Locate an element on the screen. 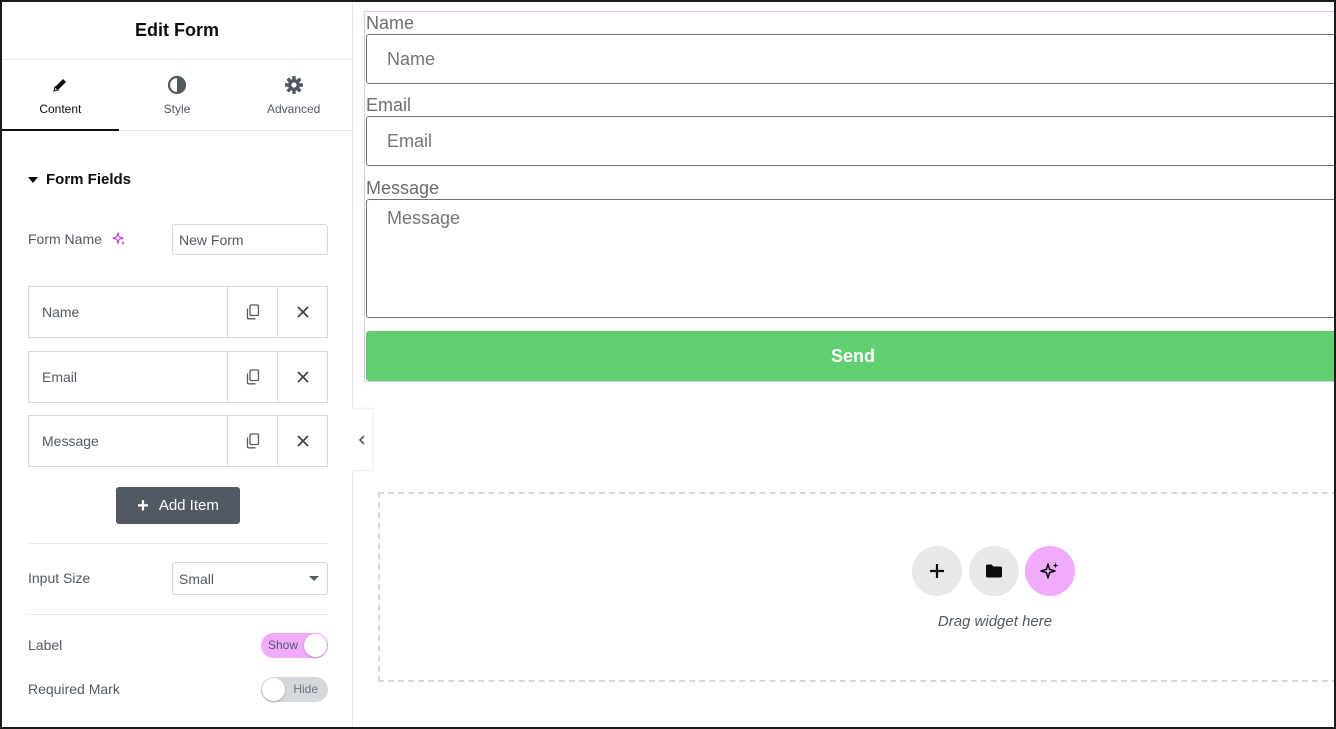 The image size is (1336, 729). sparkle-icon is located at coordinates (1049, 570).